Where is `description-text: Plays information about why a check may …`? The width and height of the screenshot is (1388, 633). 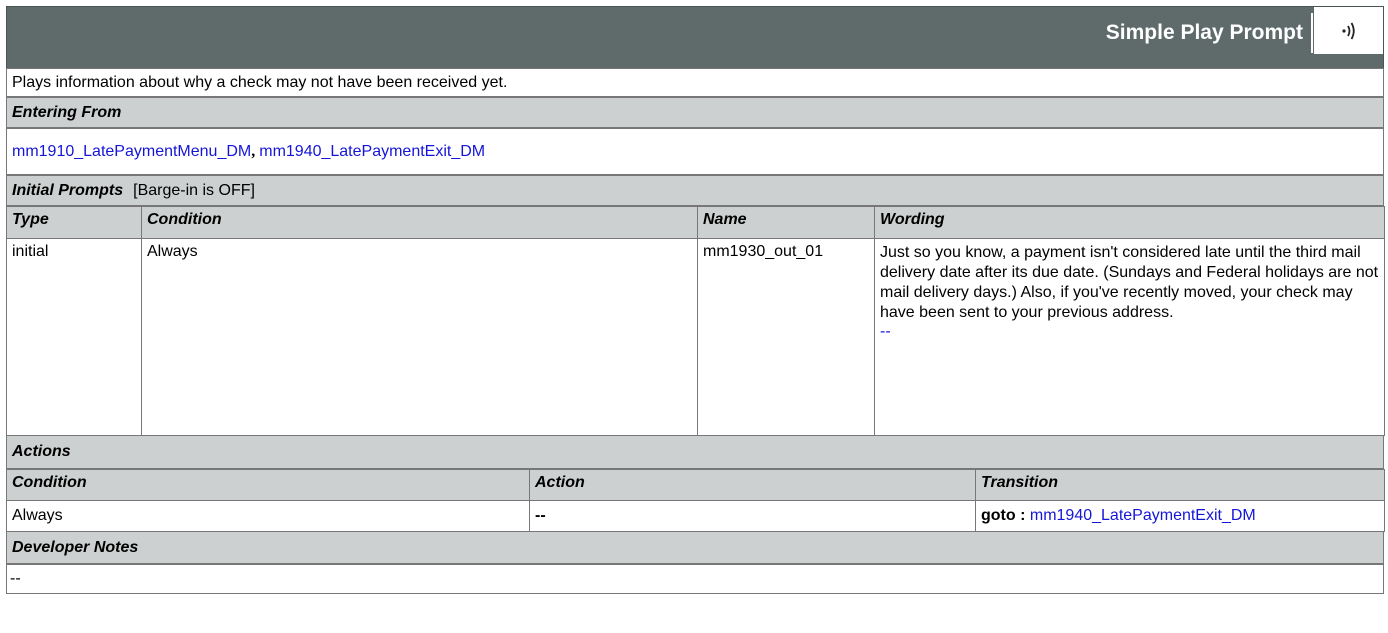 description-text: Plays information about why a check may … is located at coordinates (260, 82).